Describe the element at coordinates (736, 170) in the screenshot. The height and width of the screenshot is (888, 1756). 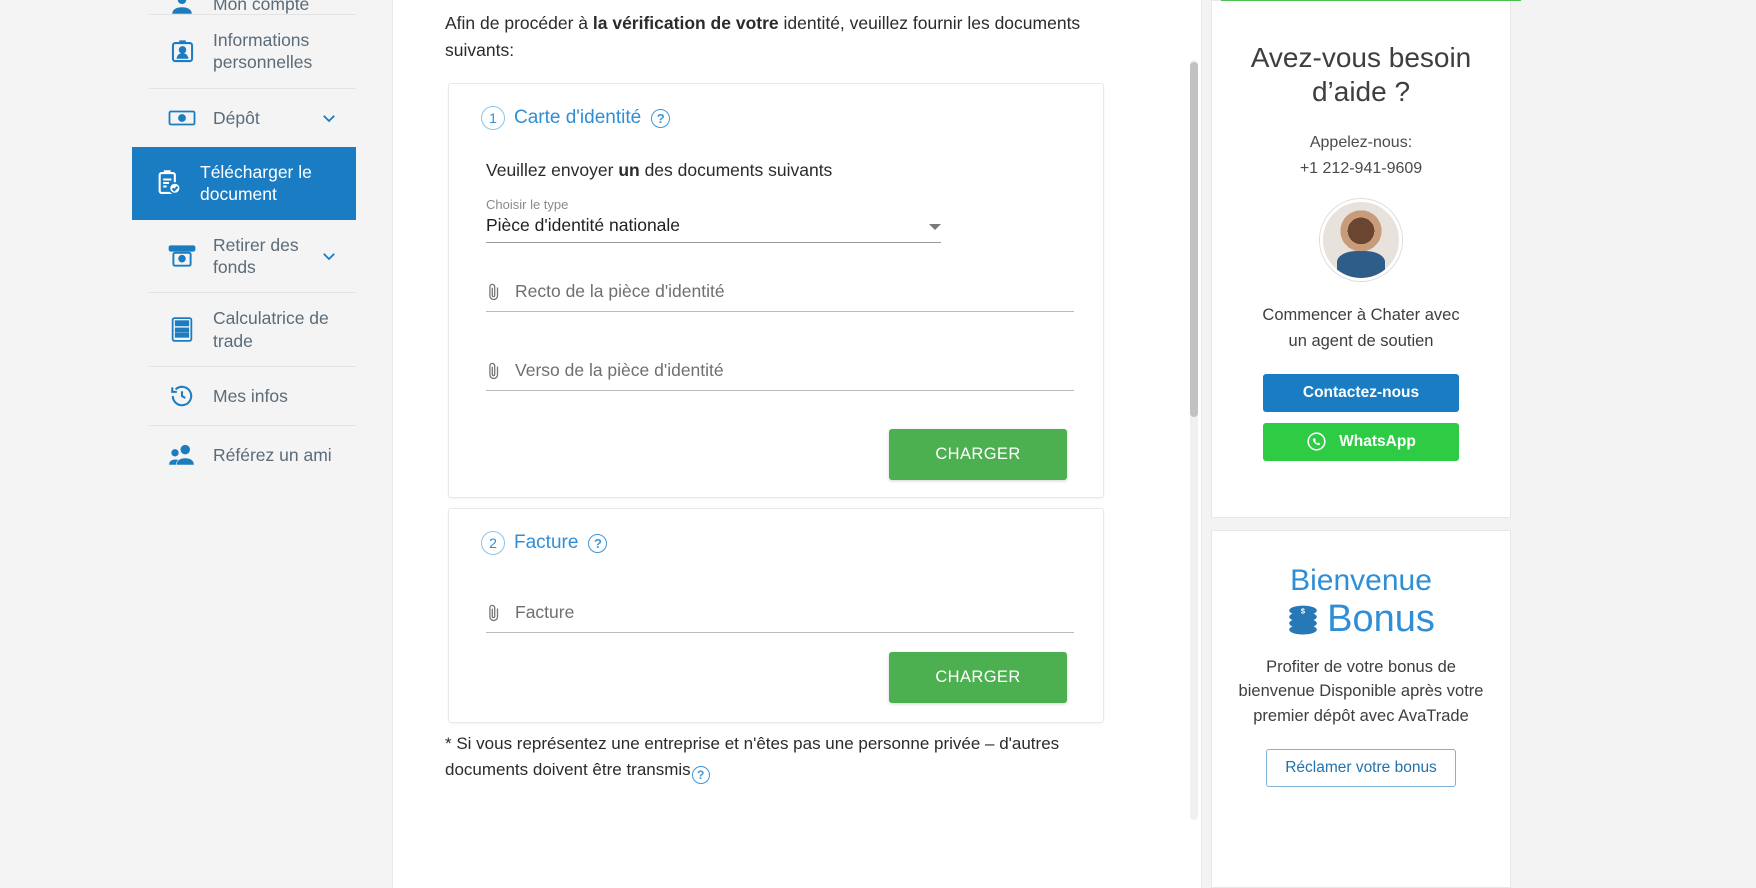
I see `subtitle-after: des documents suivants` at that location.